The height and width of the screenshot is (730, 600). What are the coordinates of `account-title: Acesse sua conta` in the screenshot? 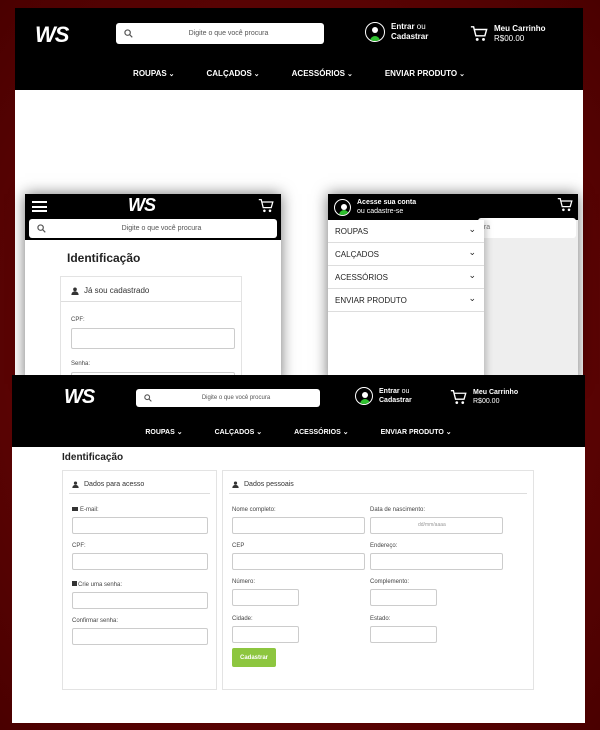 It's located at (387, 202).